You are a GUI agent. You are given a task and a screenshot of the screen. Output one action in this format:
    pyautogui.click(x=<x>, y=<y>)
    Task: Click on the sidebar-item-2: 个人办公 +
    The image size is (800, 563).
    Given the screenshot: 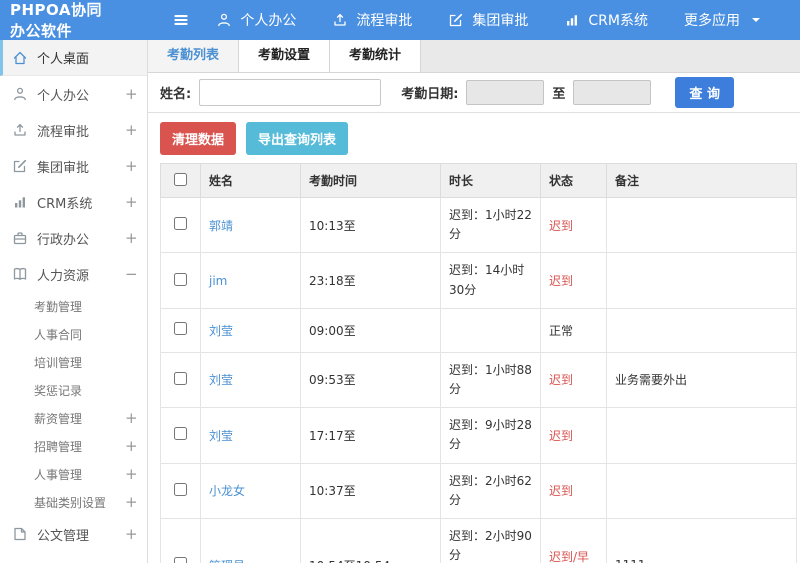 What is the action you would take?
    pyautogui.click(x=73, y=94)
    